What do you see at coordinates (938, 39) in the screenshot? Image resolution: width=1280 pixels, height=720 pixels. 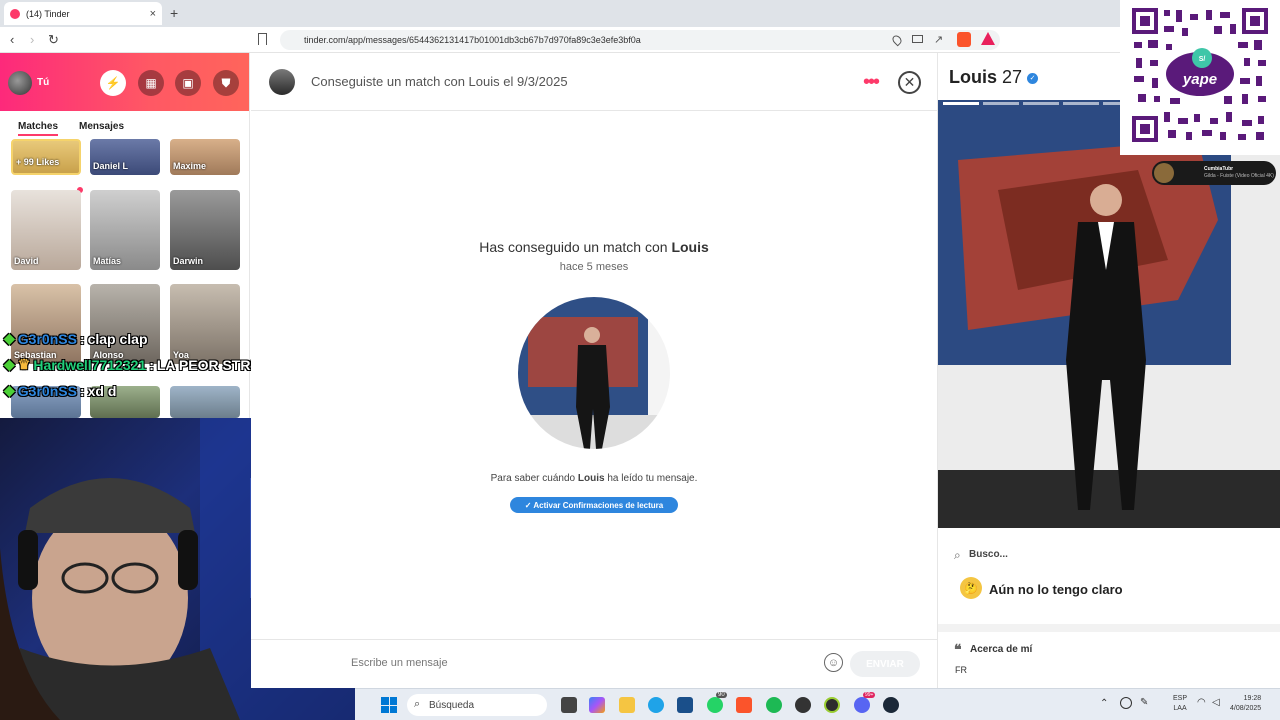 I see `share-icon: ↗` at bounding box center [938, 39].